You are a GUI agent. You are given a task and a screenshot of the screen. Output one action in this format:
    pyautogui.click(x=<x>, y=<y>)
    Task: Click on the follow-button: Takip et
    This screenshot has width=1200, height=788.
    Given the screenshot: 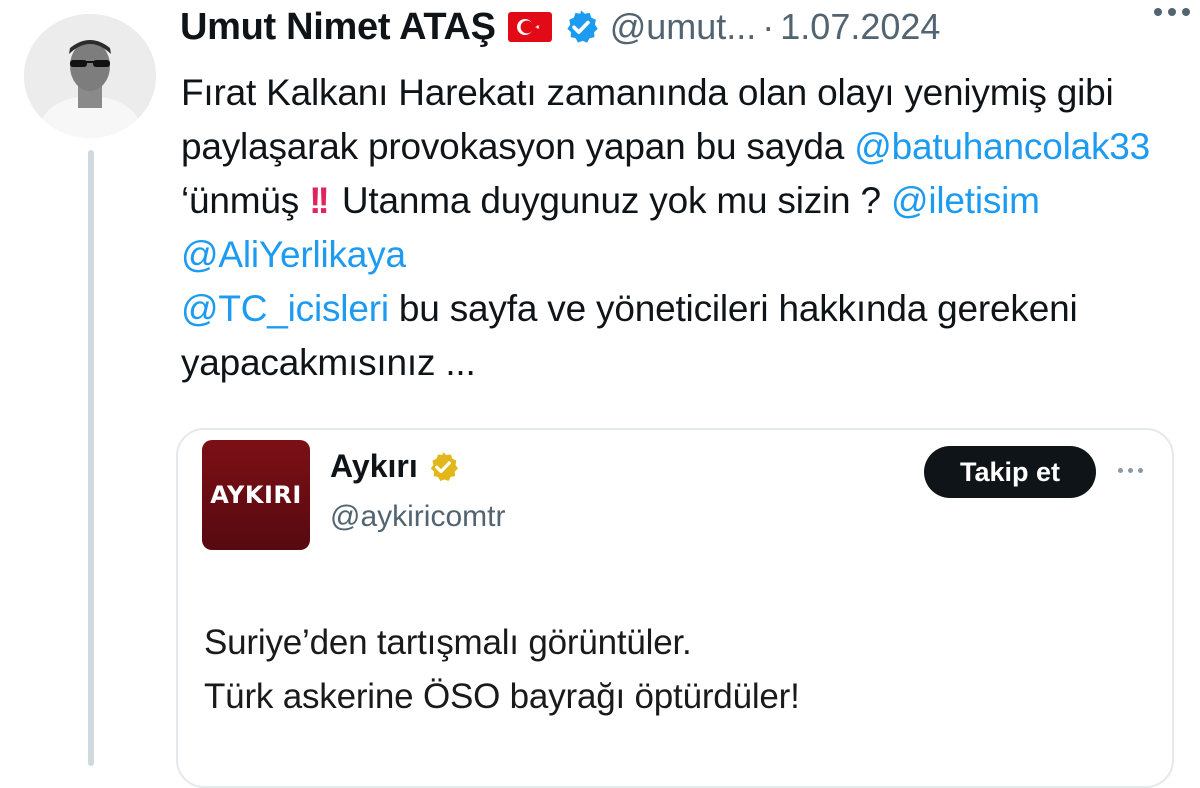 What is the action you would take?
    pyautogui.click(x=1010, y=472)
    